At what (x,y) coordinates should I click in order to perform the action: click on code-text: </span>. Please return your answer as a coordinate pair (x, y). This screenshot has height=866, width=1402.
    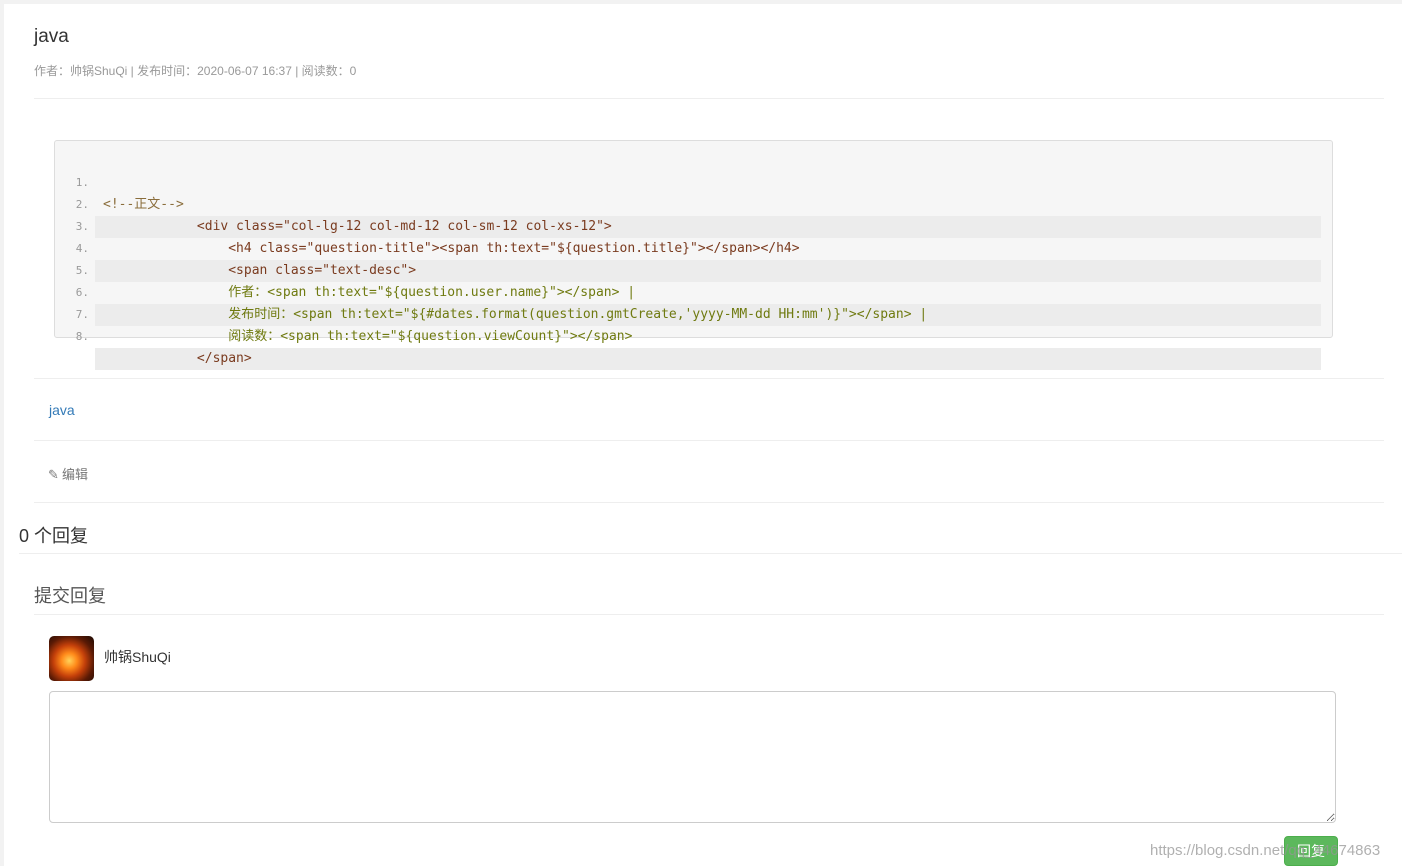
    Looking at the image, I should click on (177, 358).